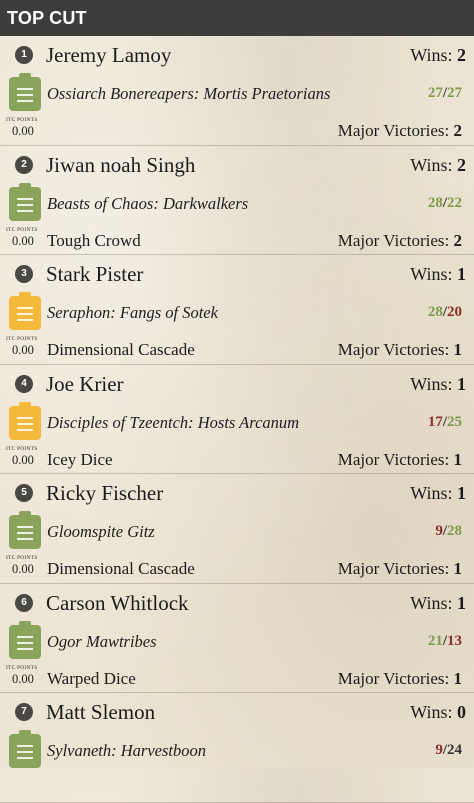 Image resolution: width=474 pixels, height=803 pixels. Describe the element at coordinates (101, 531) in the screenshot. I see `faction-name: Gloomspite Gitz` at that location.